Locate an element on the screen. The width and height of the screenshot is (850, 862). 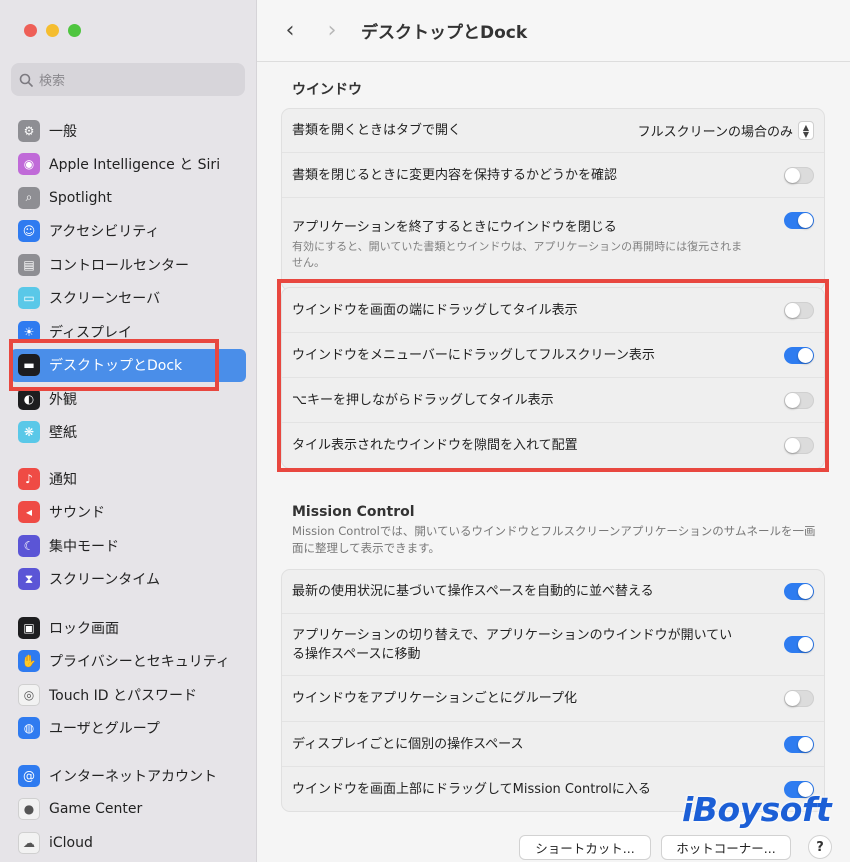
magnifier-icon: ⌕ is located at coordinates (29, 197).